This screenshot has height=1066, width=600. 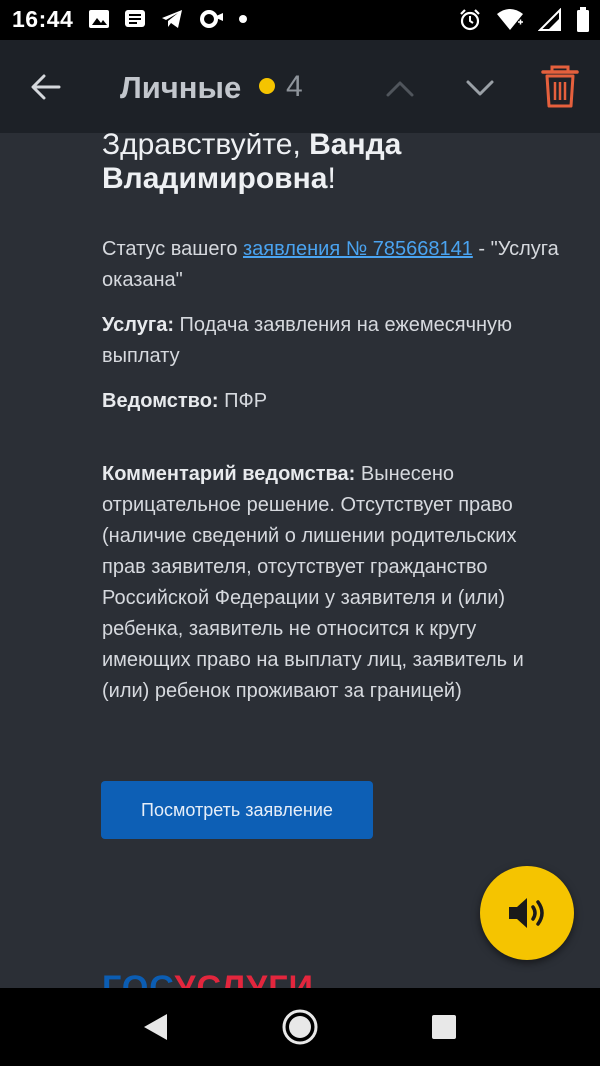 I want to click on unread-count: 4, so click(x=294, y=86).